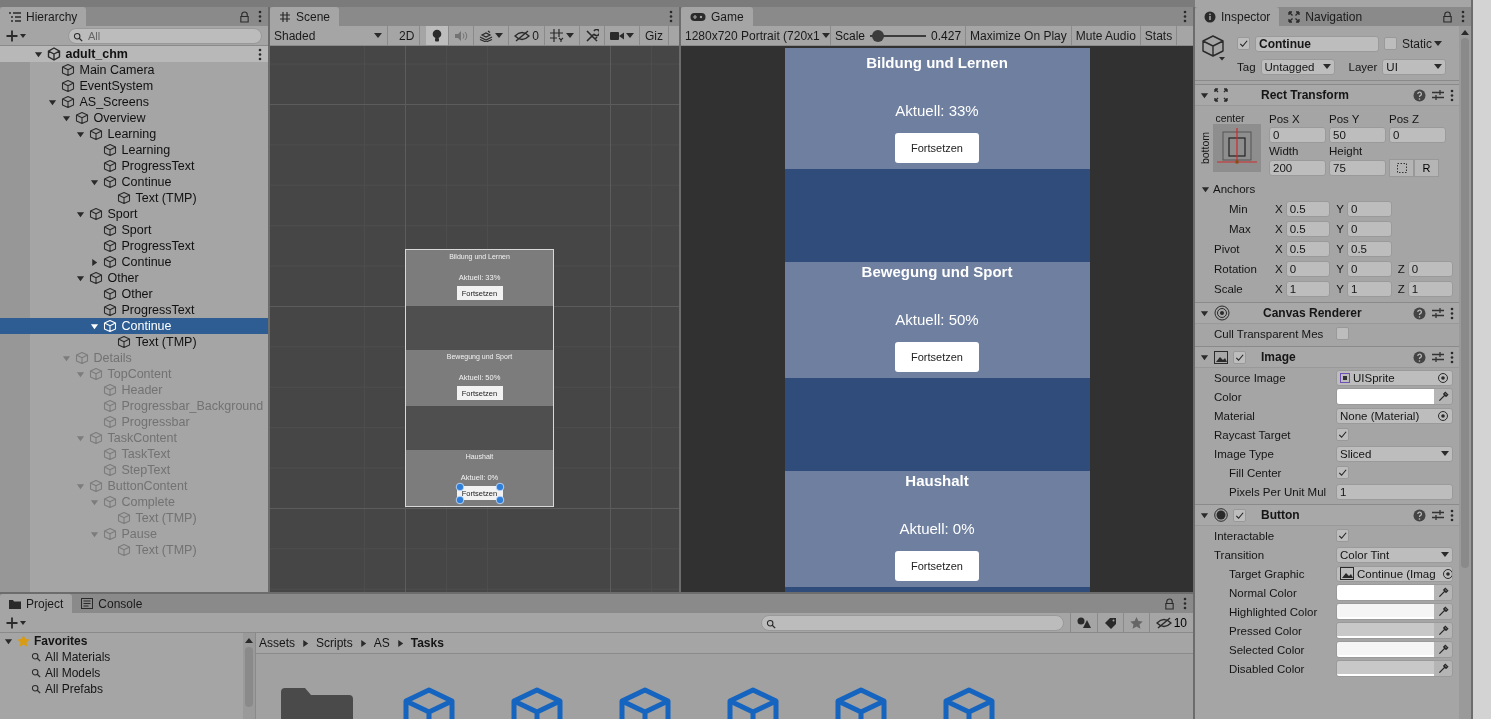 This screenshot has width=1491, height=719. What do you see at coordinates (1214, 48) in the screenshot?
I see `gameobject-icon` at bounding box center [1214, 48].